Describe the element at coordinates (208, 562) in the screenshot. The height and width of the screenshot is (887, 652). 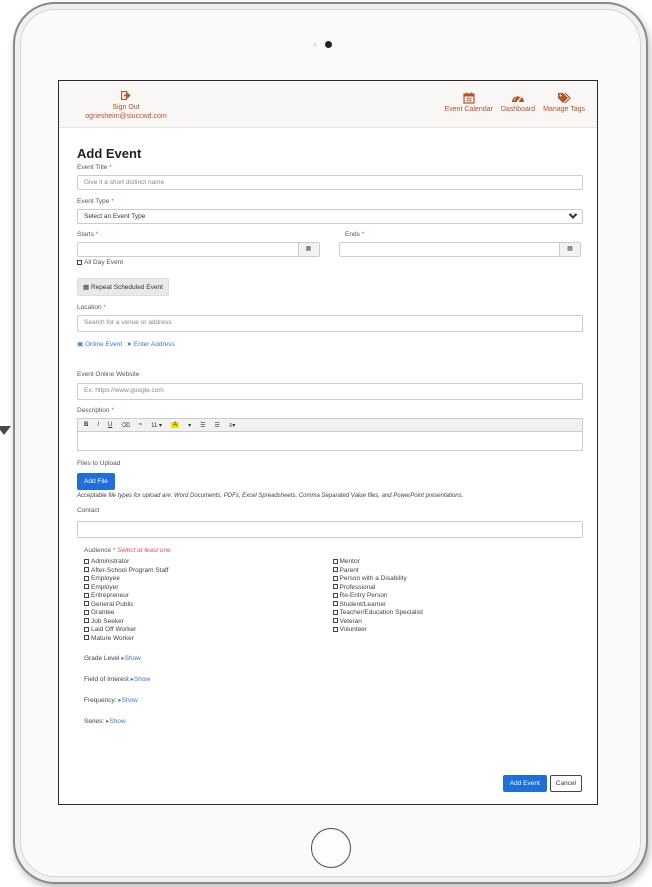
I see `audience-item: Administrator` at that location.